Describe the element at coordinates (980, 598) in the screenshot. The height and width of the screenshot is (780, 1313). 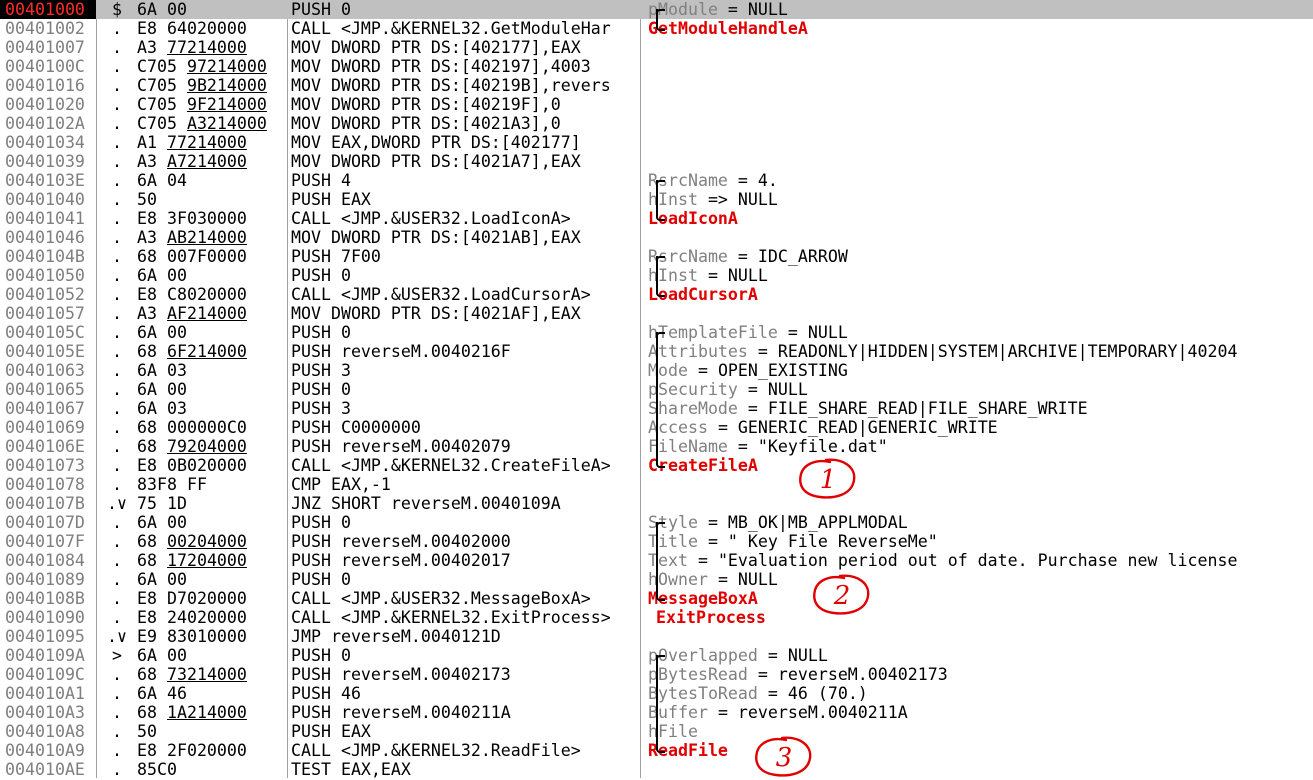
I see `comment-cell: MessageBoxA` at that location.